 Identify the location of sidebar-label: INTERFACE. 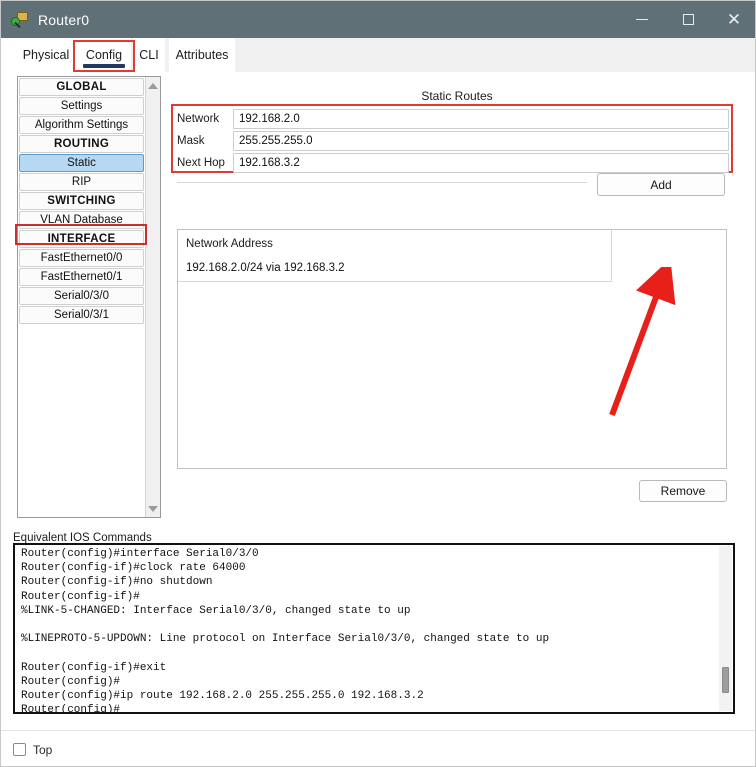
(81, 239).